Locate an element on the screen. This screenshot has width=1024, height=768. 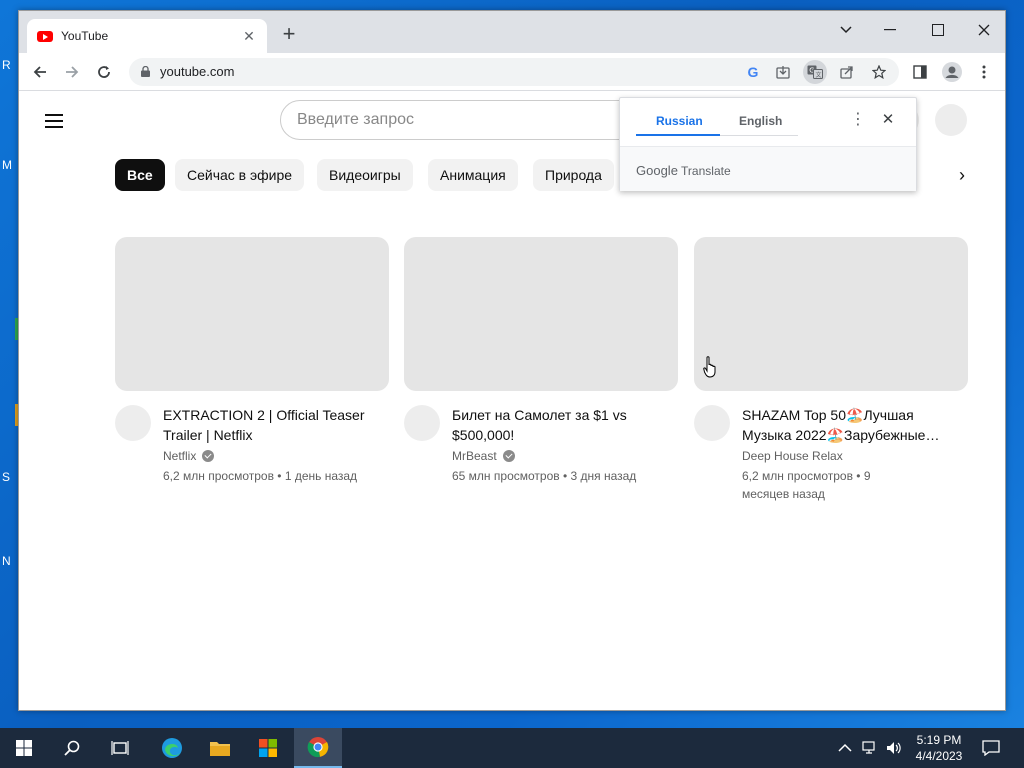
notification-center-icon is located at coordinates (991, 748).